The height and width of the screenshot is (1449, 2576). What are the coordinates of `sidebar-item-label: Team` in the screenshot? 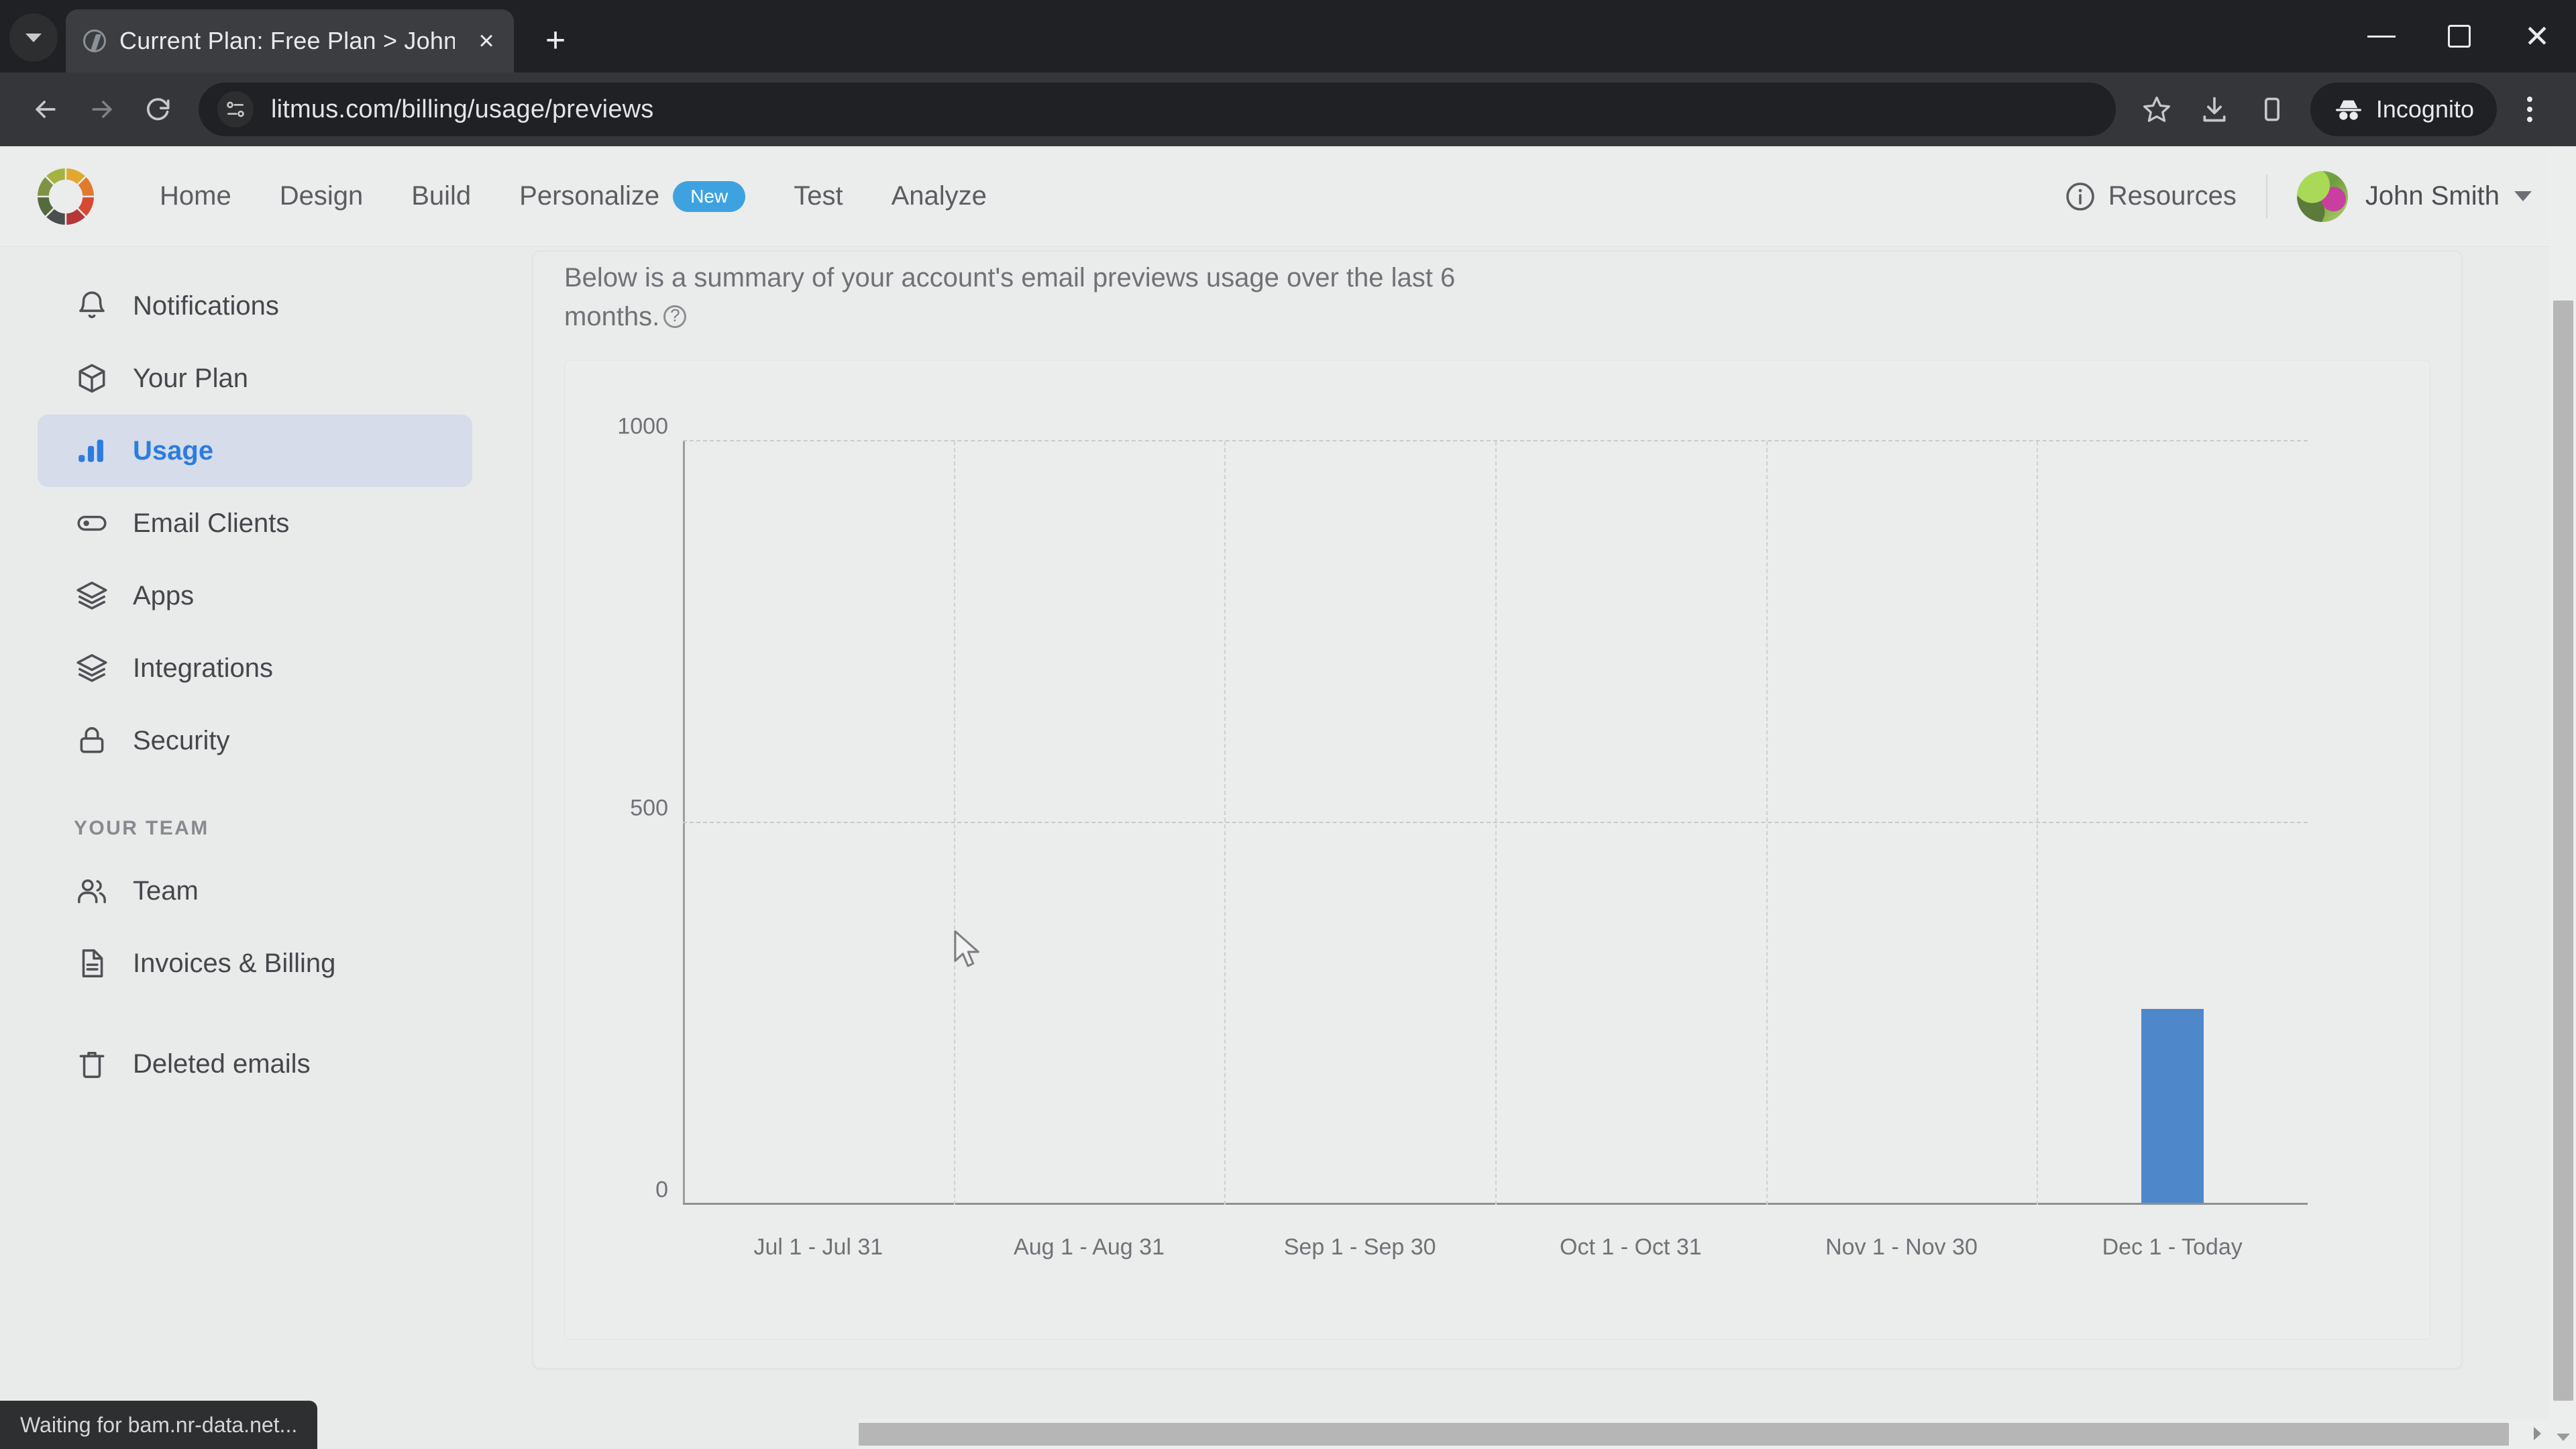 It's located at (166, 890).